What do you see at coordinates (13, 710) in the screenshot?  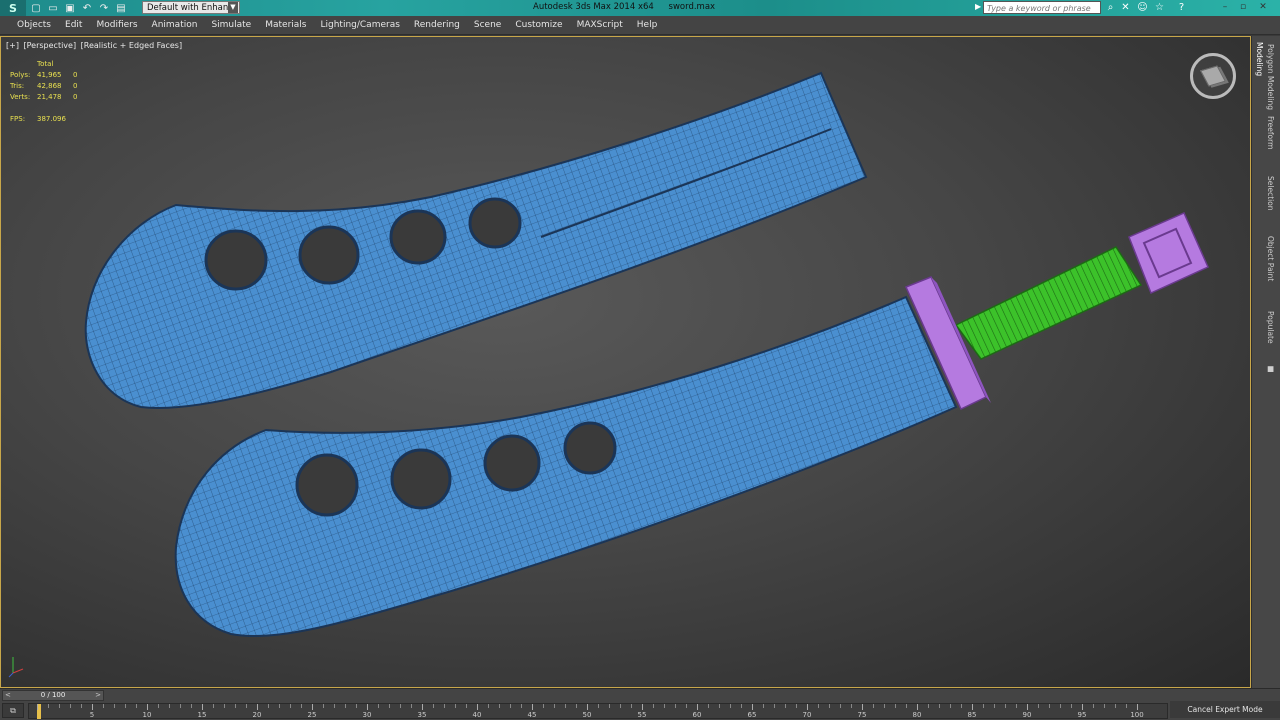 I see `track-view-icon: ⧉` at bounding box center [13, 710].